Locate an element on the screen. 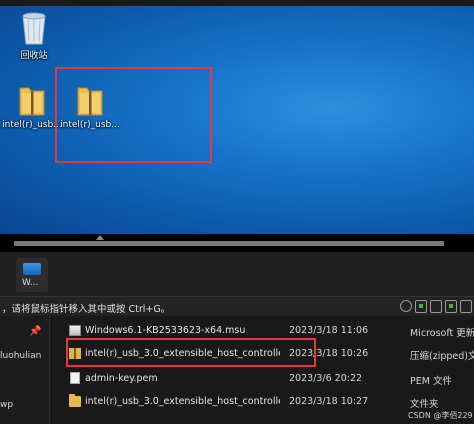 This screenshot has height=424, width=474. file-icon is located at coordinates (75, 378).